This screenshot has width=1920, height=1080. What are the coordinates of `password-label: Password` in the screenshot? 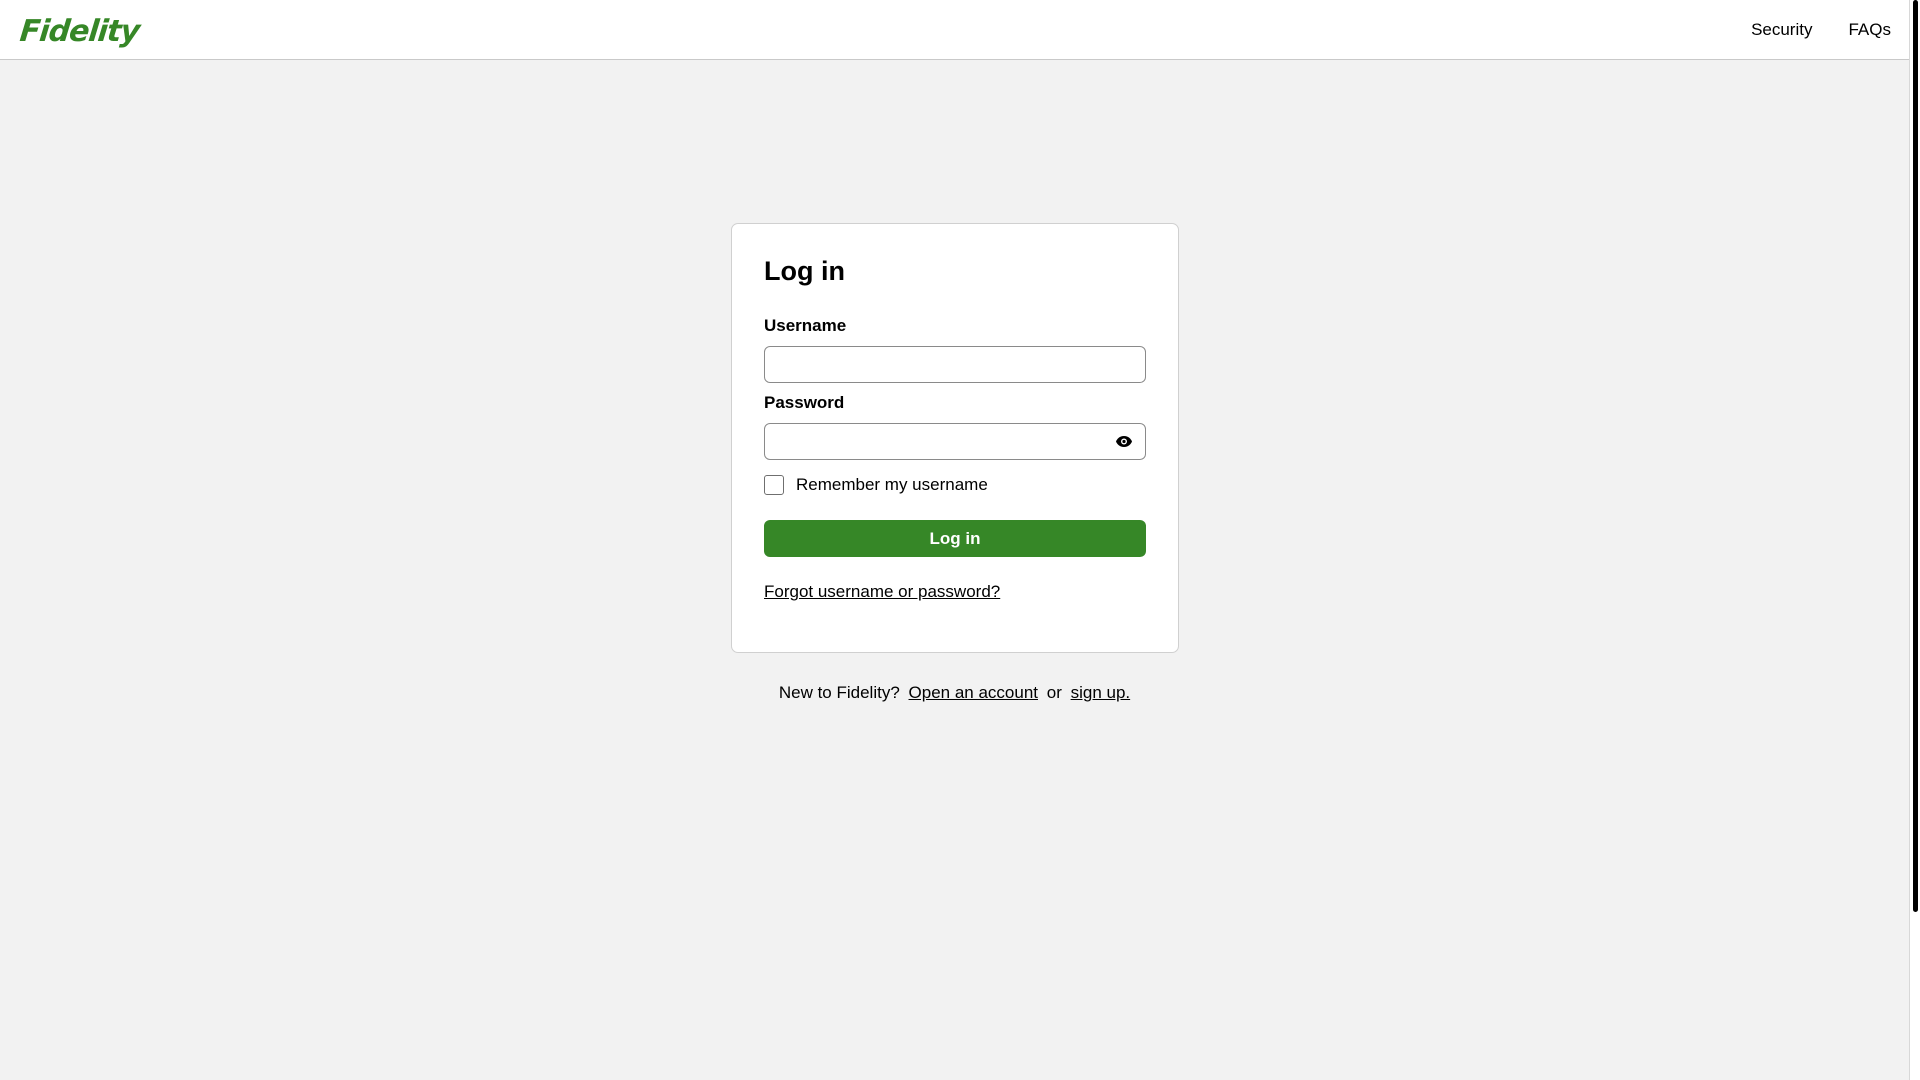 It's located at (804, 402).